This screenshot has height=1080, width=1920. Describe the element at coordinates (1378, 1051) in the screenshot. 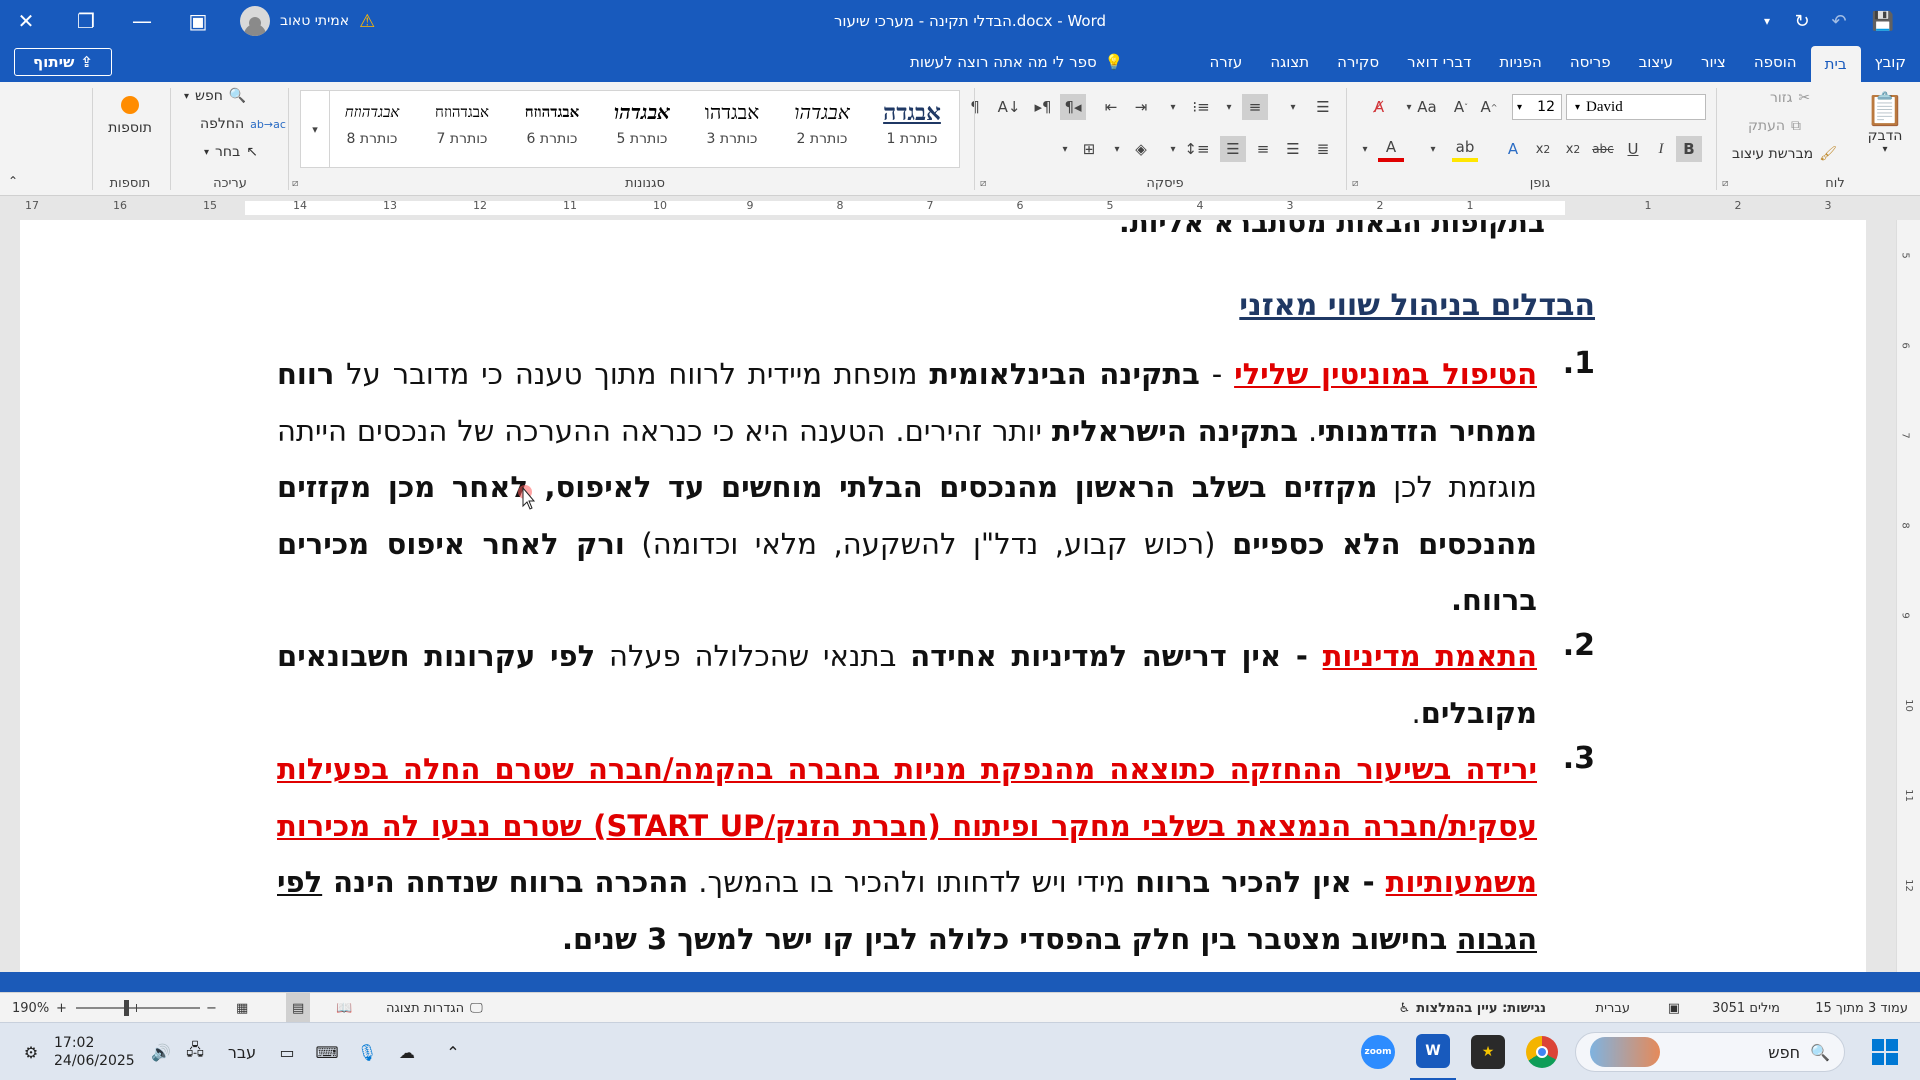

I see `zoom-app-icon: zoom` at that location.